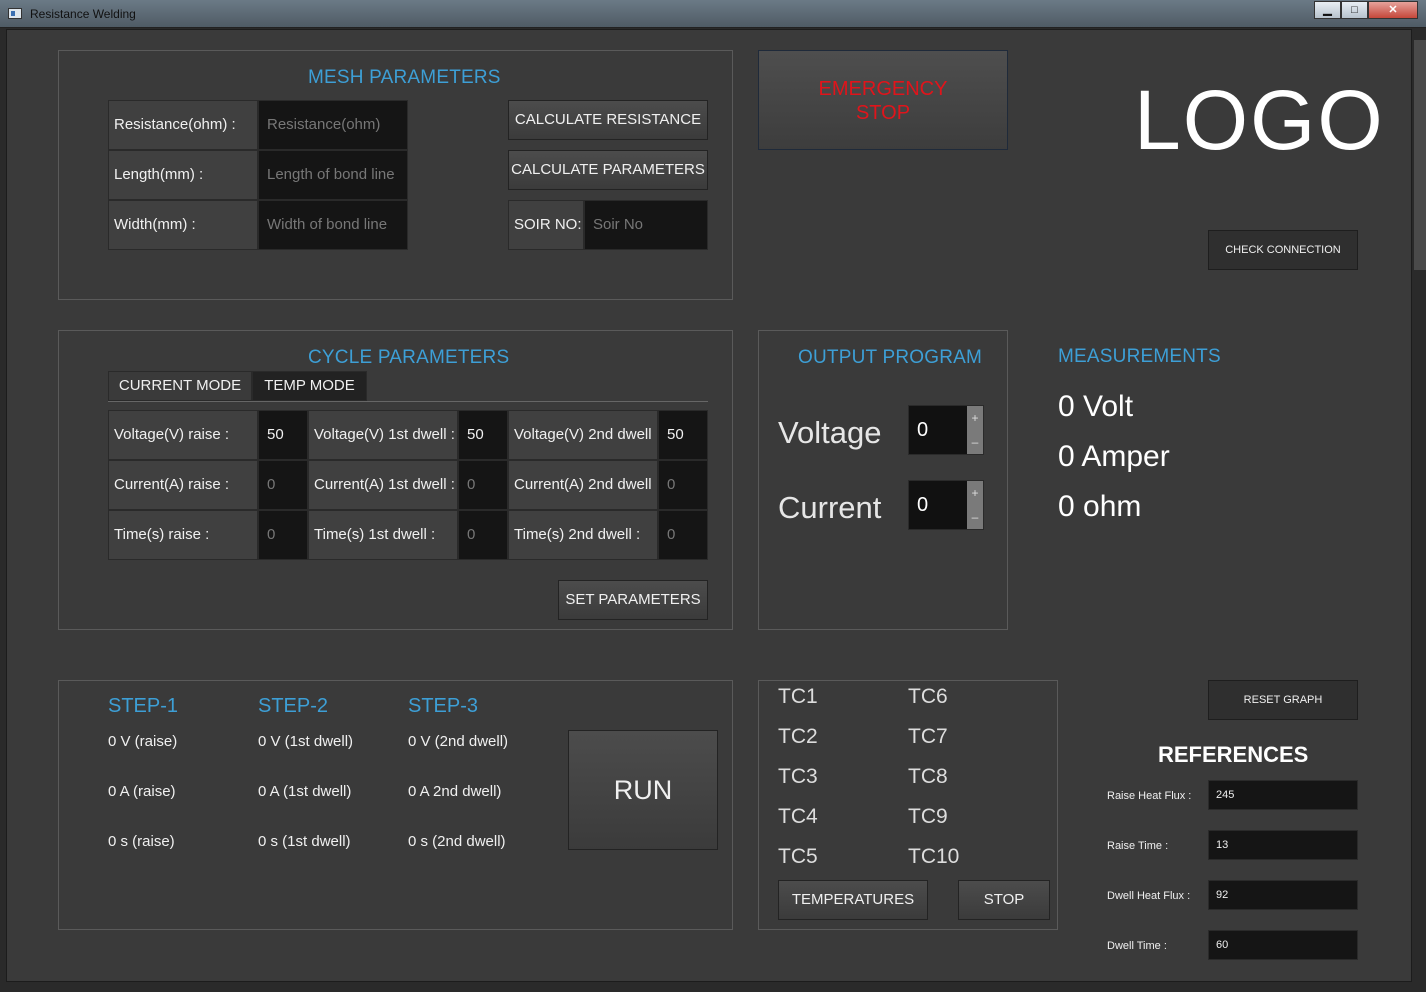 The height and width of the screenshot is (992, 1426). I want to click on raise-time-label: Raise Time :, so click(1138, 846).